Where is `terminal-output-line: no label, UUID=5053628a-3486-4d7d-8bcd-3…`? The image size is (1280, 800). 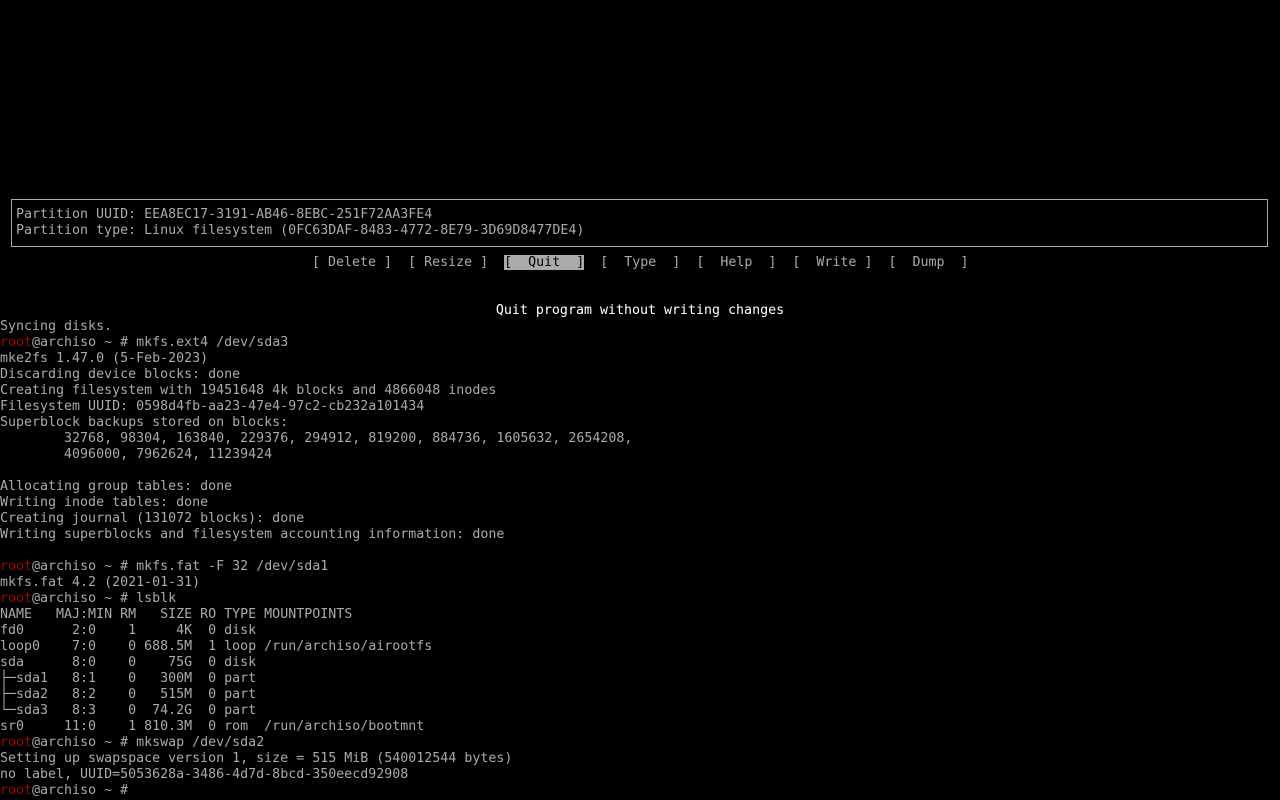
terminal-output-line: no label, UUID=5053628a-3486-4d7d-8bcd-3… is located at coordinates (204, 774).